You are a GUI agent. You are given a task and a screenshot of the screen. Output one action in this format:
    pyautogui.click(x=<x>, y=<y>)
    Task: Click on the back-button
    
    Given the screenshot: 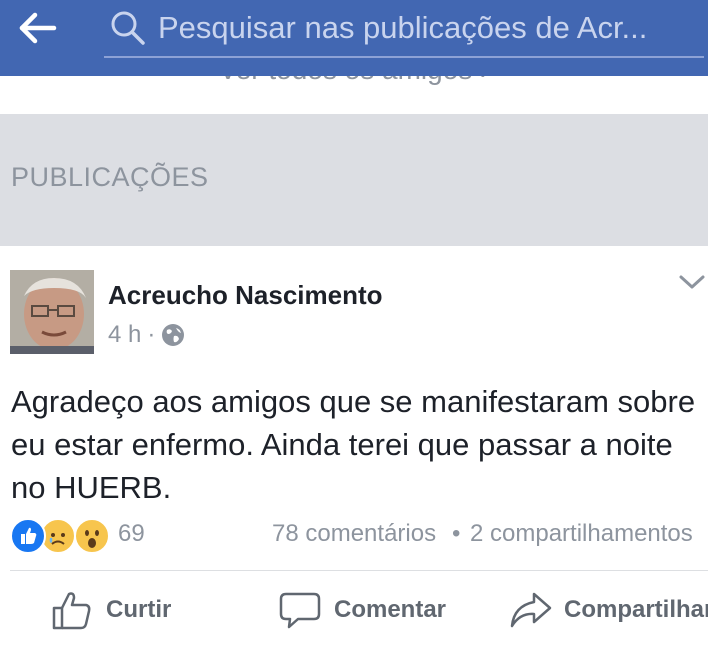 What is the action you would take?
    pyautogui.click(x=44, y=28)
    